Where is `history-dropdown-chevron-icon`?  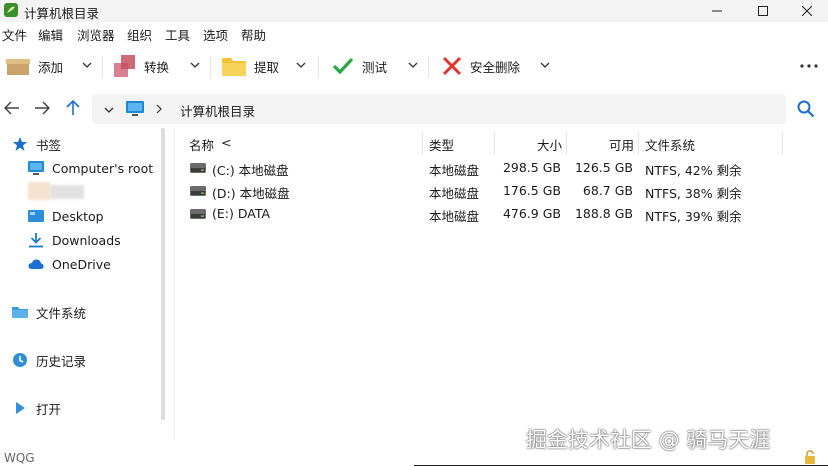 history-dropdown-chevron-icon is located at coordinates (109, 110).